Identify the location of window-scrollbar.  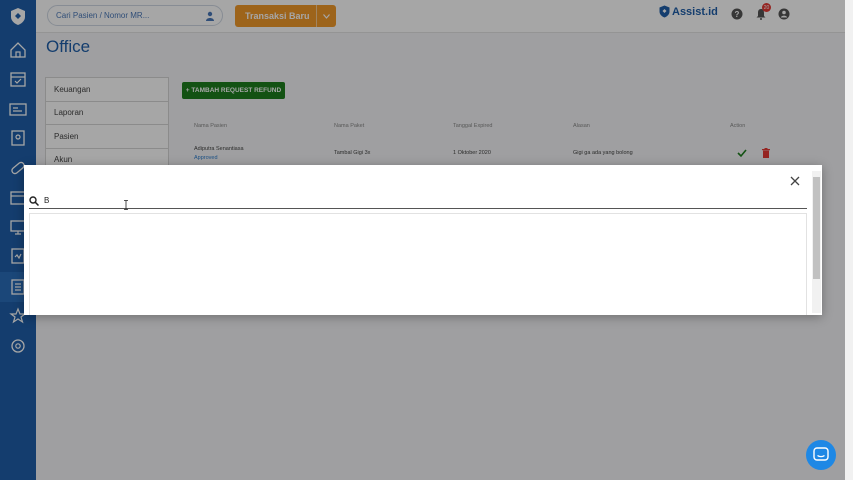
(849, 240).